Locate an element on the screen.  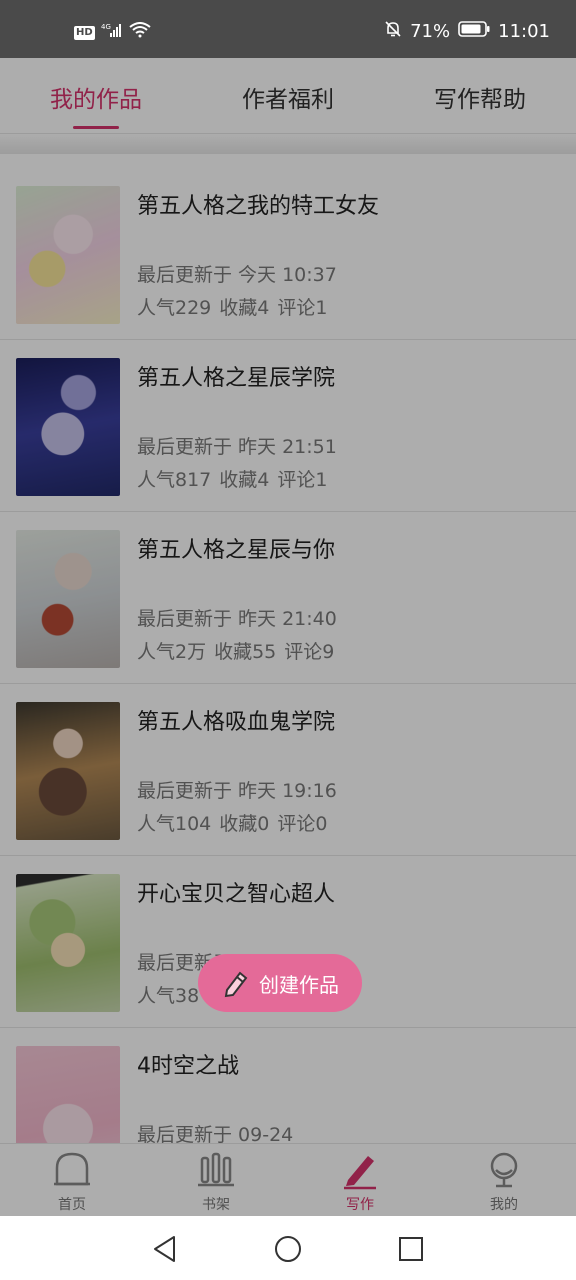
signal-icon: 4G is located at coordinates (112, 32).